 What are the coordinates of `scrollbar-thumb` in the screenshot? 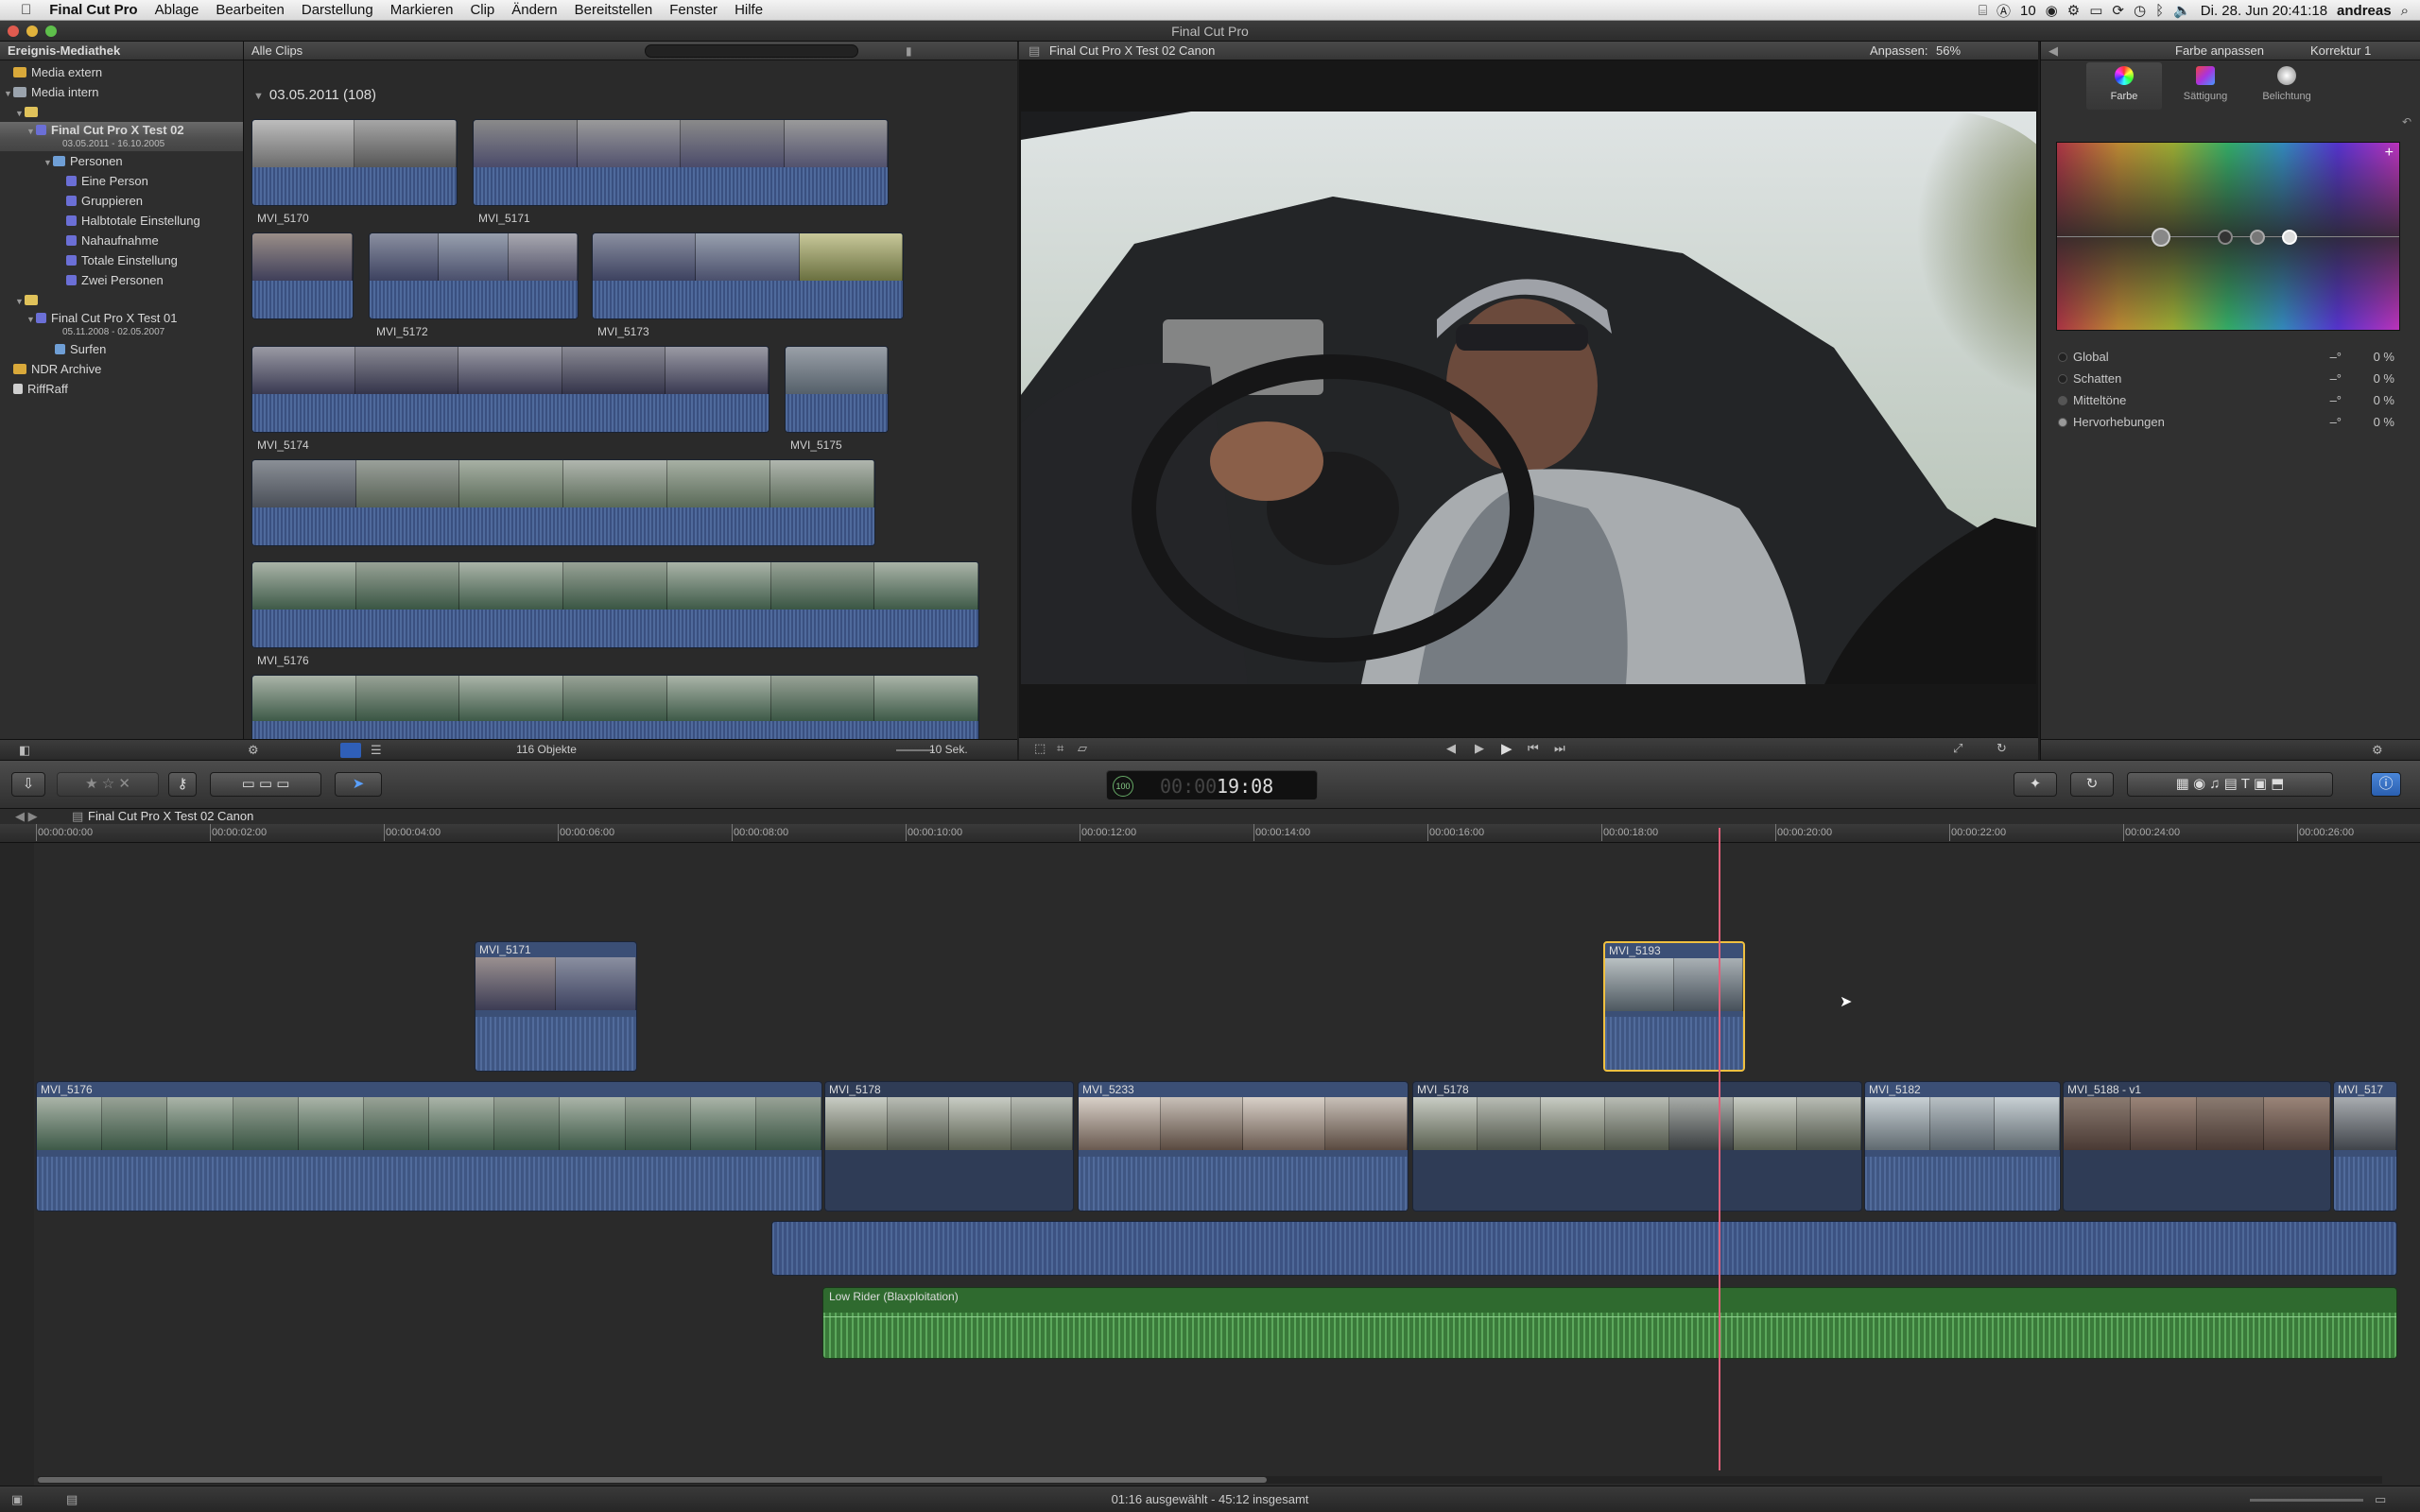 It's located at (653, 1480).